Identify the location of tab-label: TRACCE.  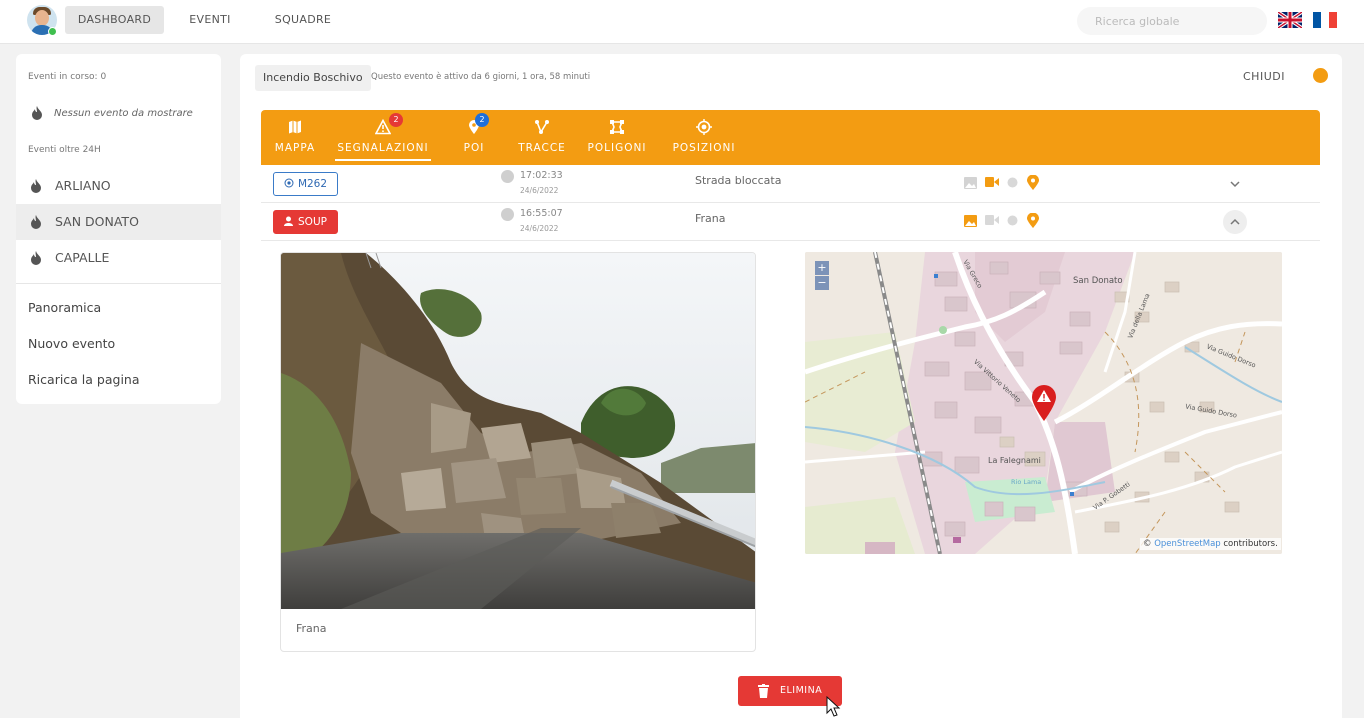
(542, 148).